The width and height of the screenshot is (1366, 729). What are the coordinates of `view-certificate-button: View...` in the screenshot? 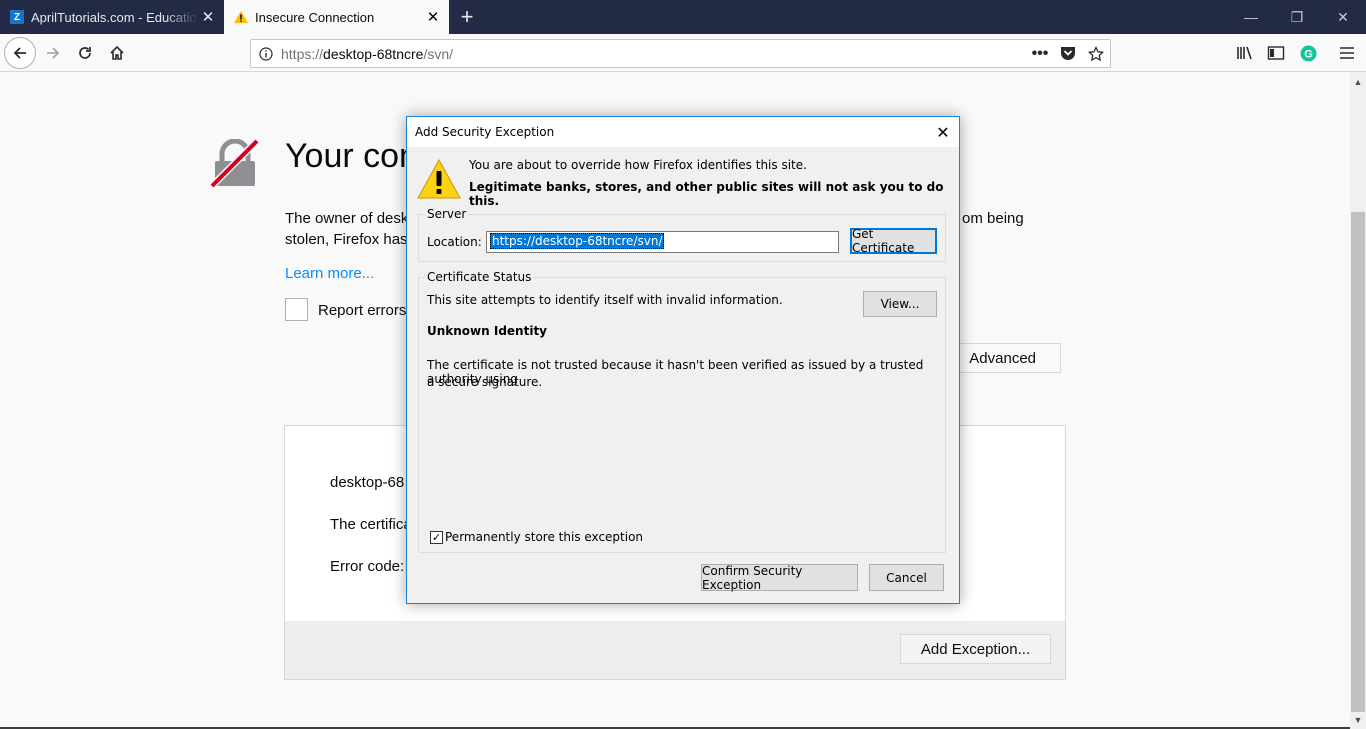 It's located at (900, 304).